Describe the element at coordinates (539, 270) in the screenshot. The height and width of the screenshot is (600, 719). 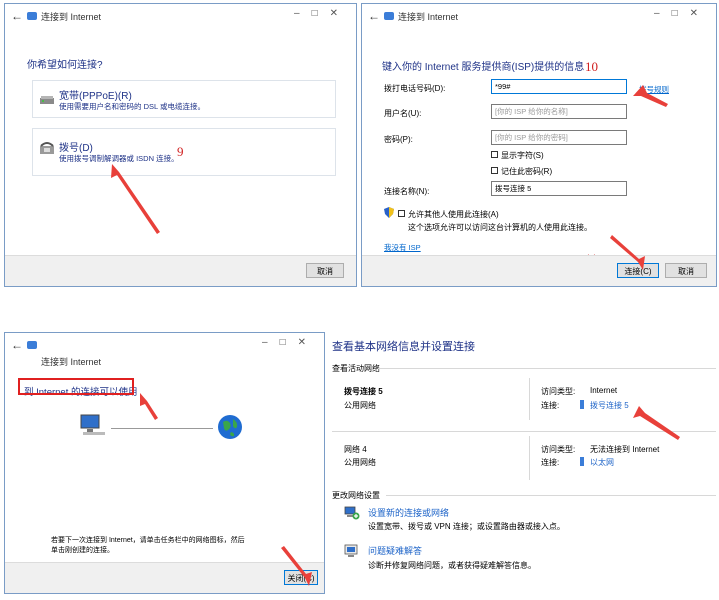
I see `window-footer: 连接(C) 取消` at that location.